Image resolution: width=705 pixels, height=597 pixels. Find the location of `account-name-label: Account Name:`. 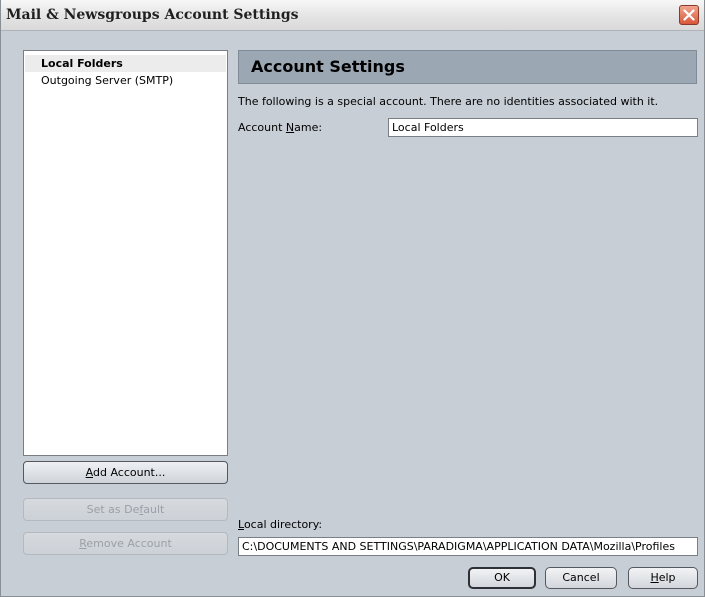

account-name-label: Account Name: is located at coordinates (280, 127).